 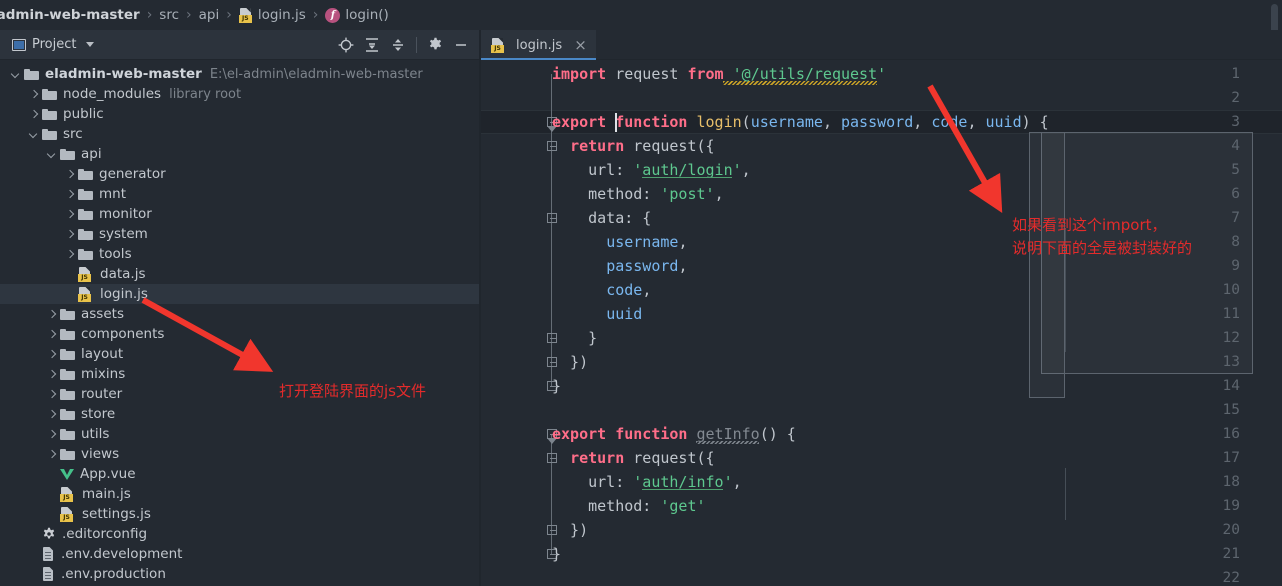 I want to click on code-line: url: 'auth/info',, so click(x=647, y=482).